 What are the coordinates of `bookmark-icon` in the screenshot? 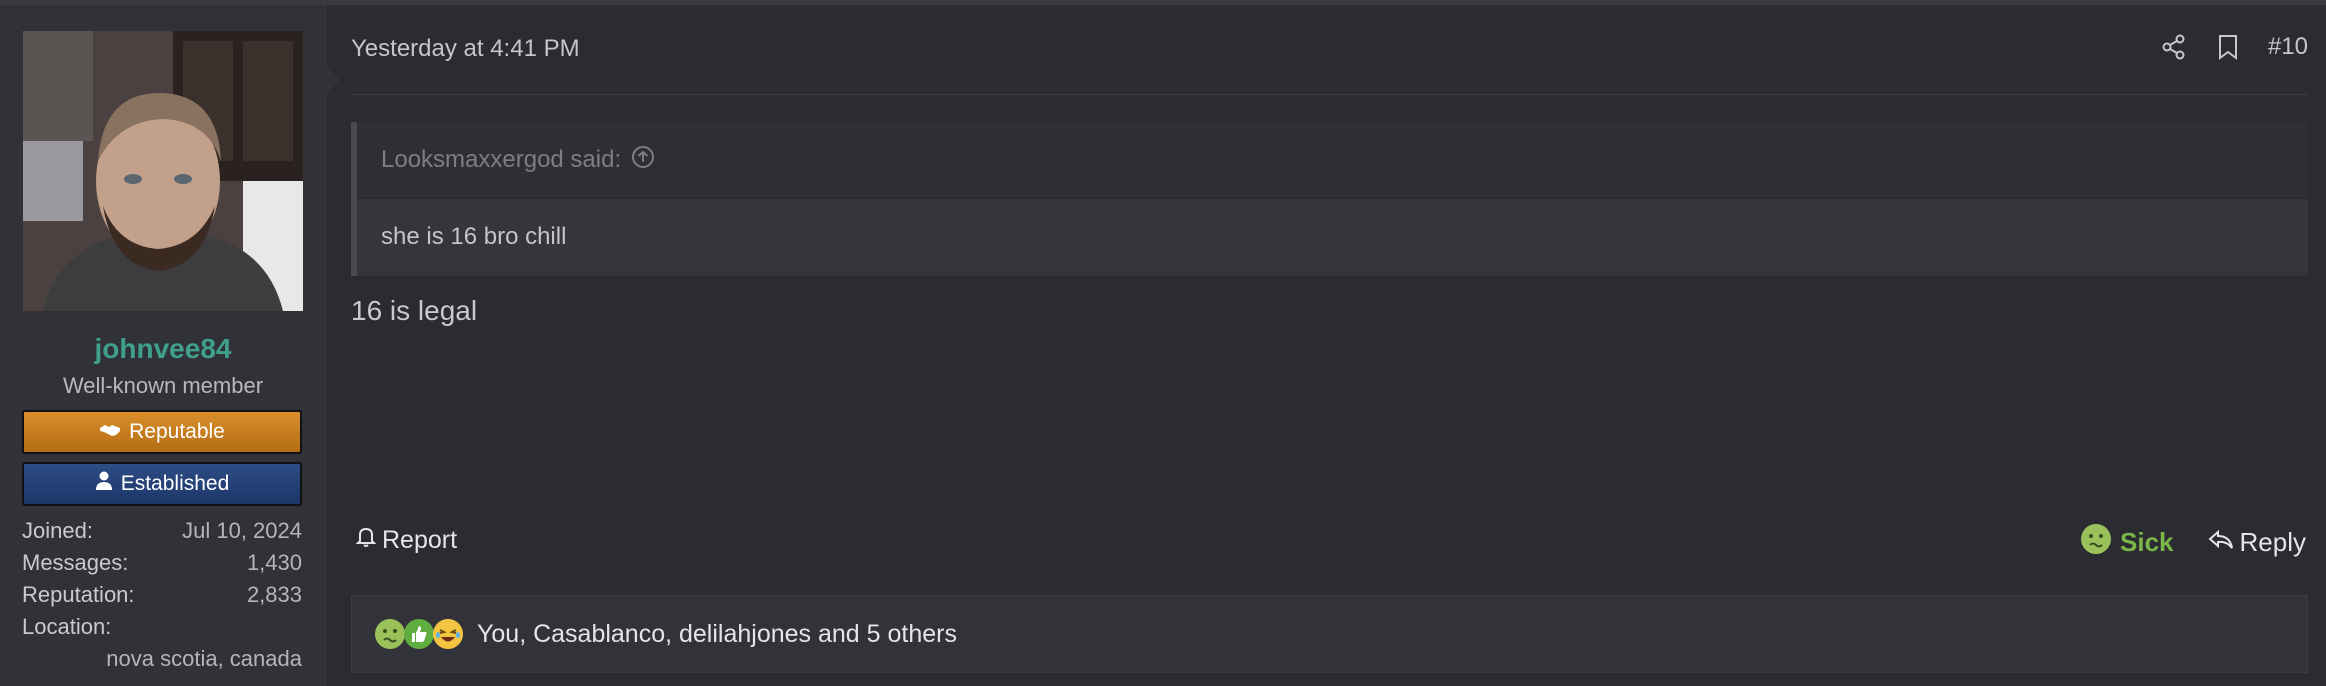 It's located at (2228, 47).